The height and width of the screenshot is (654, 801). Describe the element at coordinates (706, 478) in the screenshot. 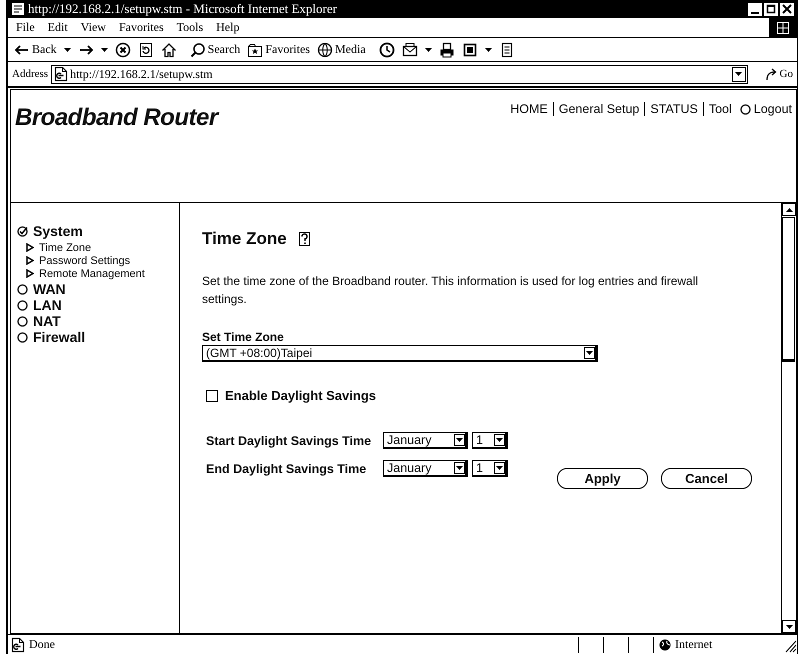

I see `cancel-button: Cancel` at that location.